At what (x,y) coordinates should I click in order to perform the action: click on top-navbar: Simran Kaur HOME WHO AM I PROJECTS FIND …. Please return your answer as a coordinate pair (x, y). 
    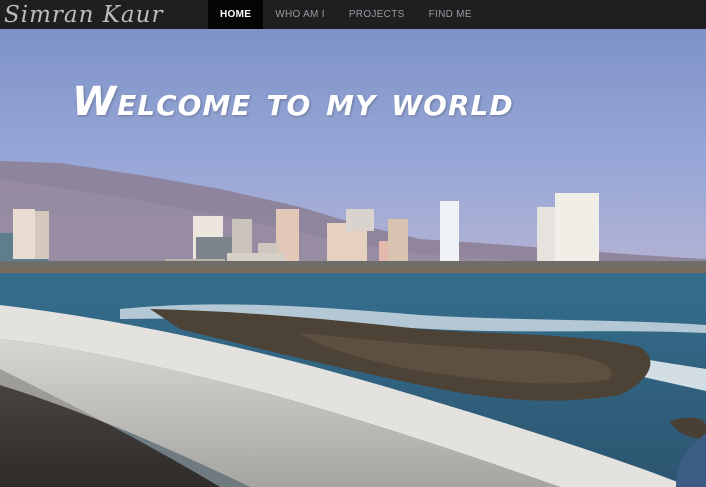
    Looking at the image, I should click on (353, 14).